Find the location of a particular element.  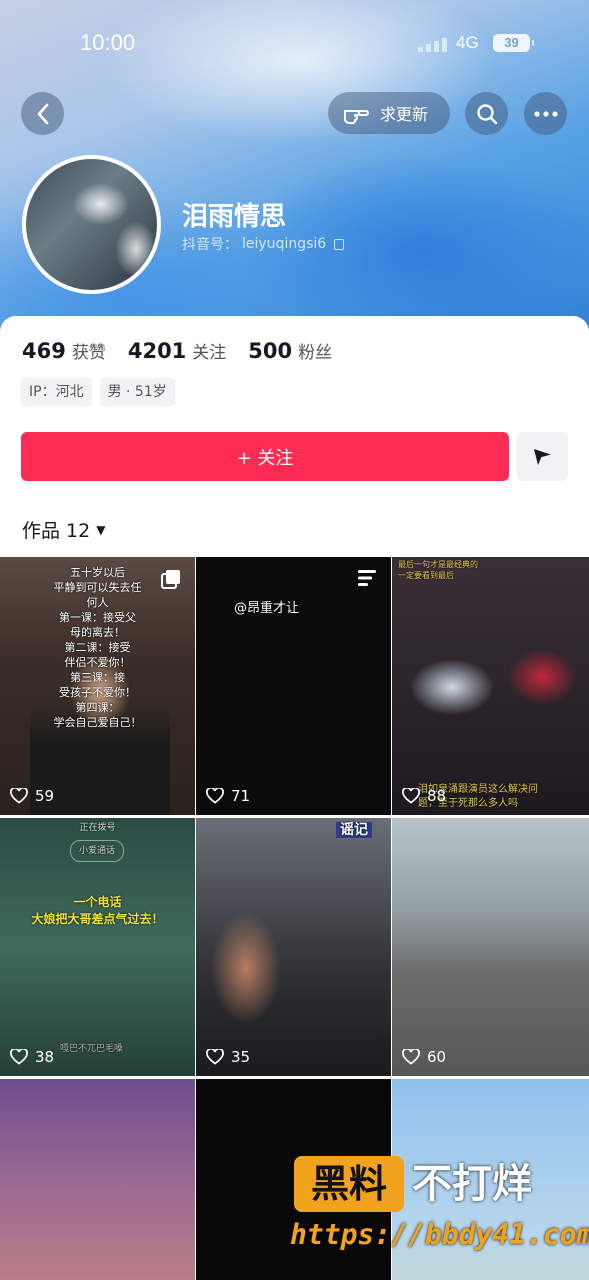

profile-tags: IP：河北 男 · 51岁 is located at coordinates (98, 392).